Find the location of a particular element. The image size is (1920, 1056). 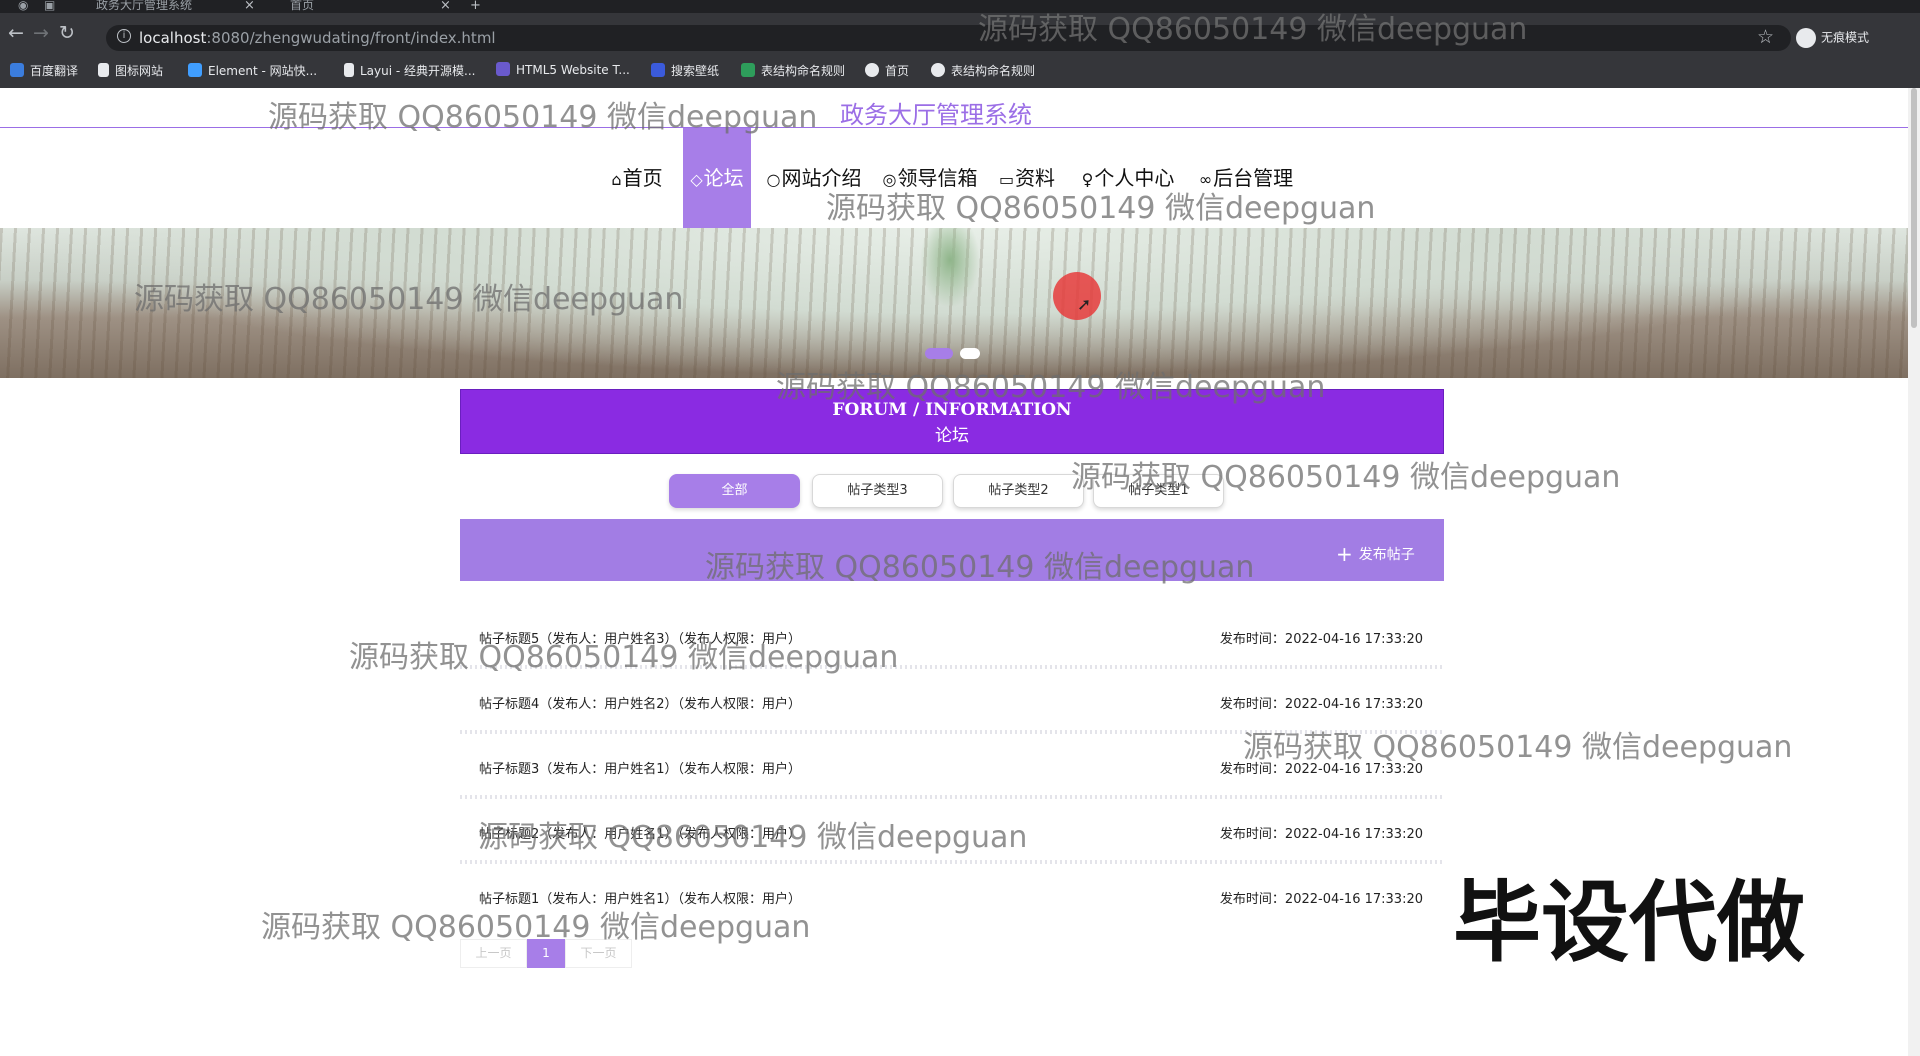

flag-icon is located at coordinates (103, 70).